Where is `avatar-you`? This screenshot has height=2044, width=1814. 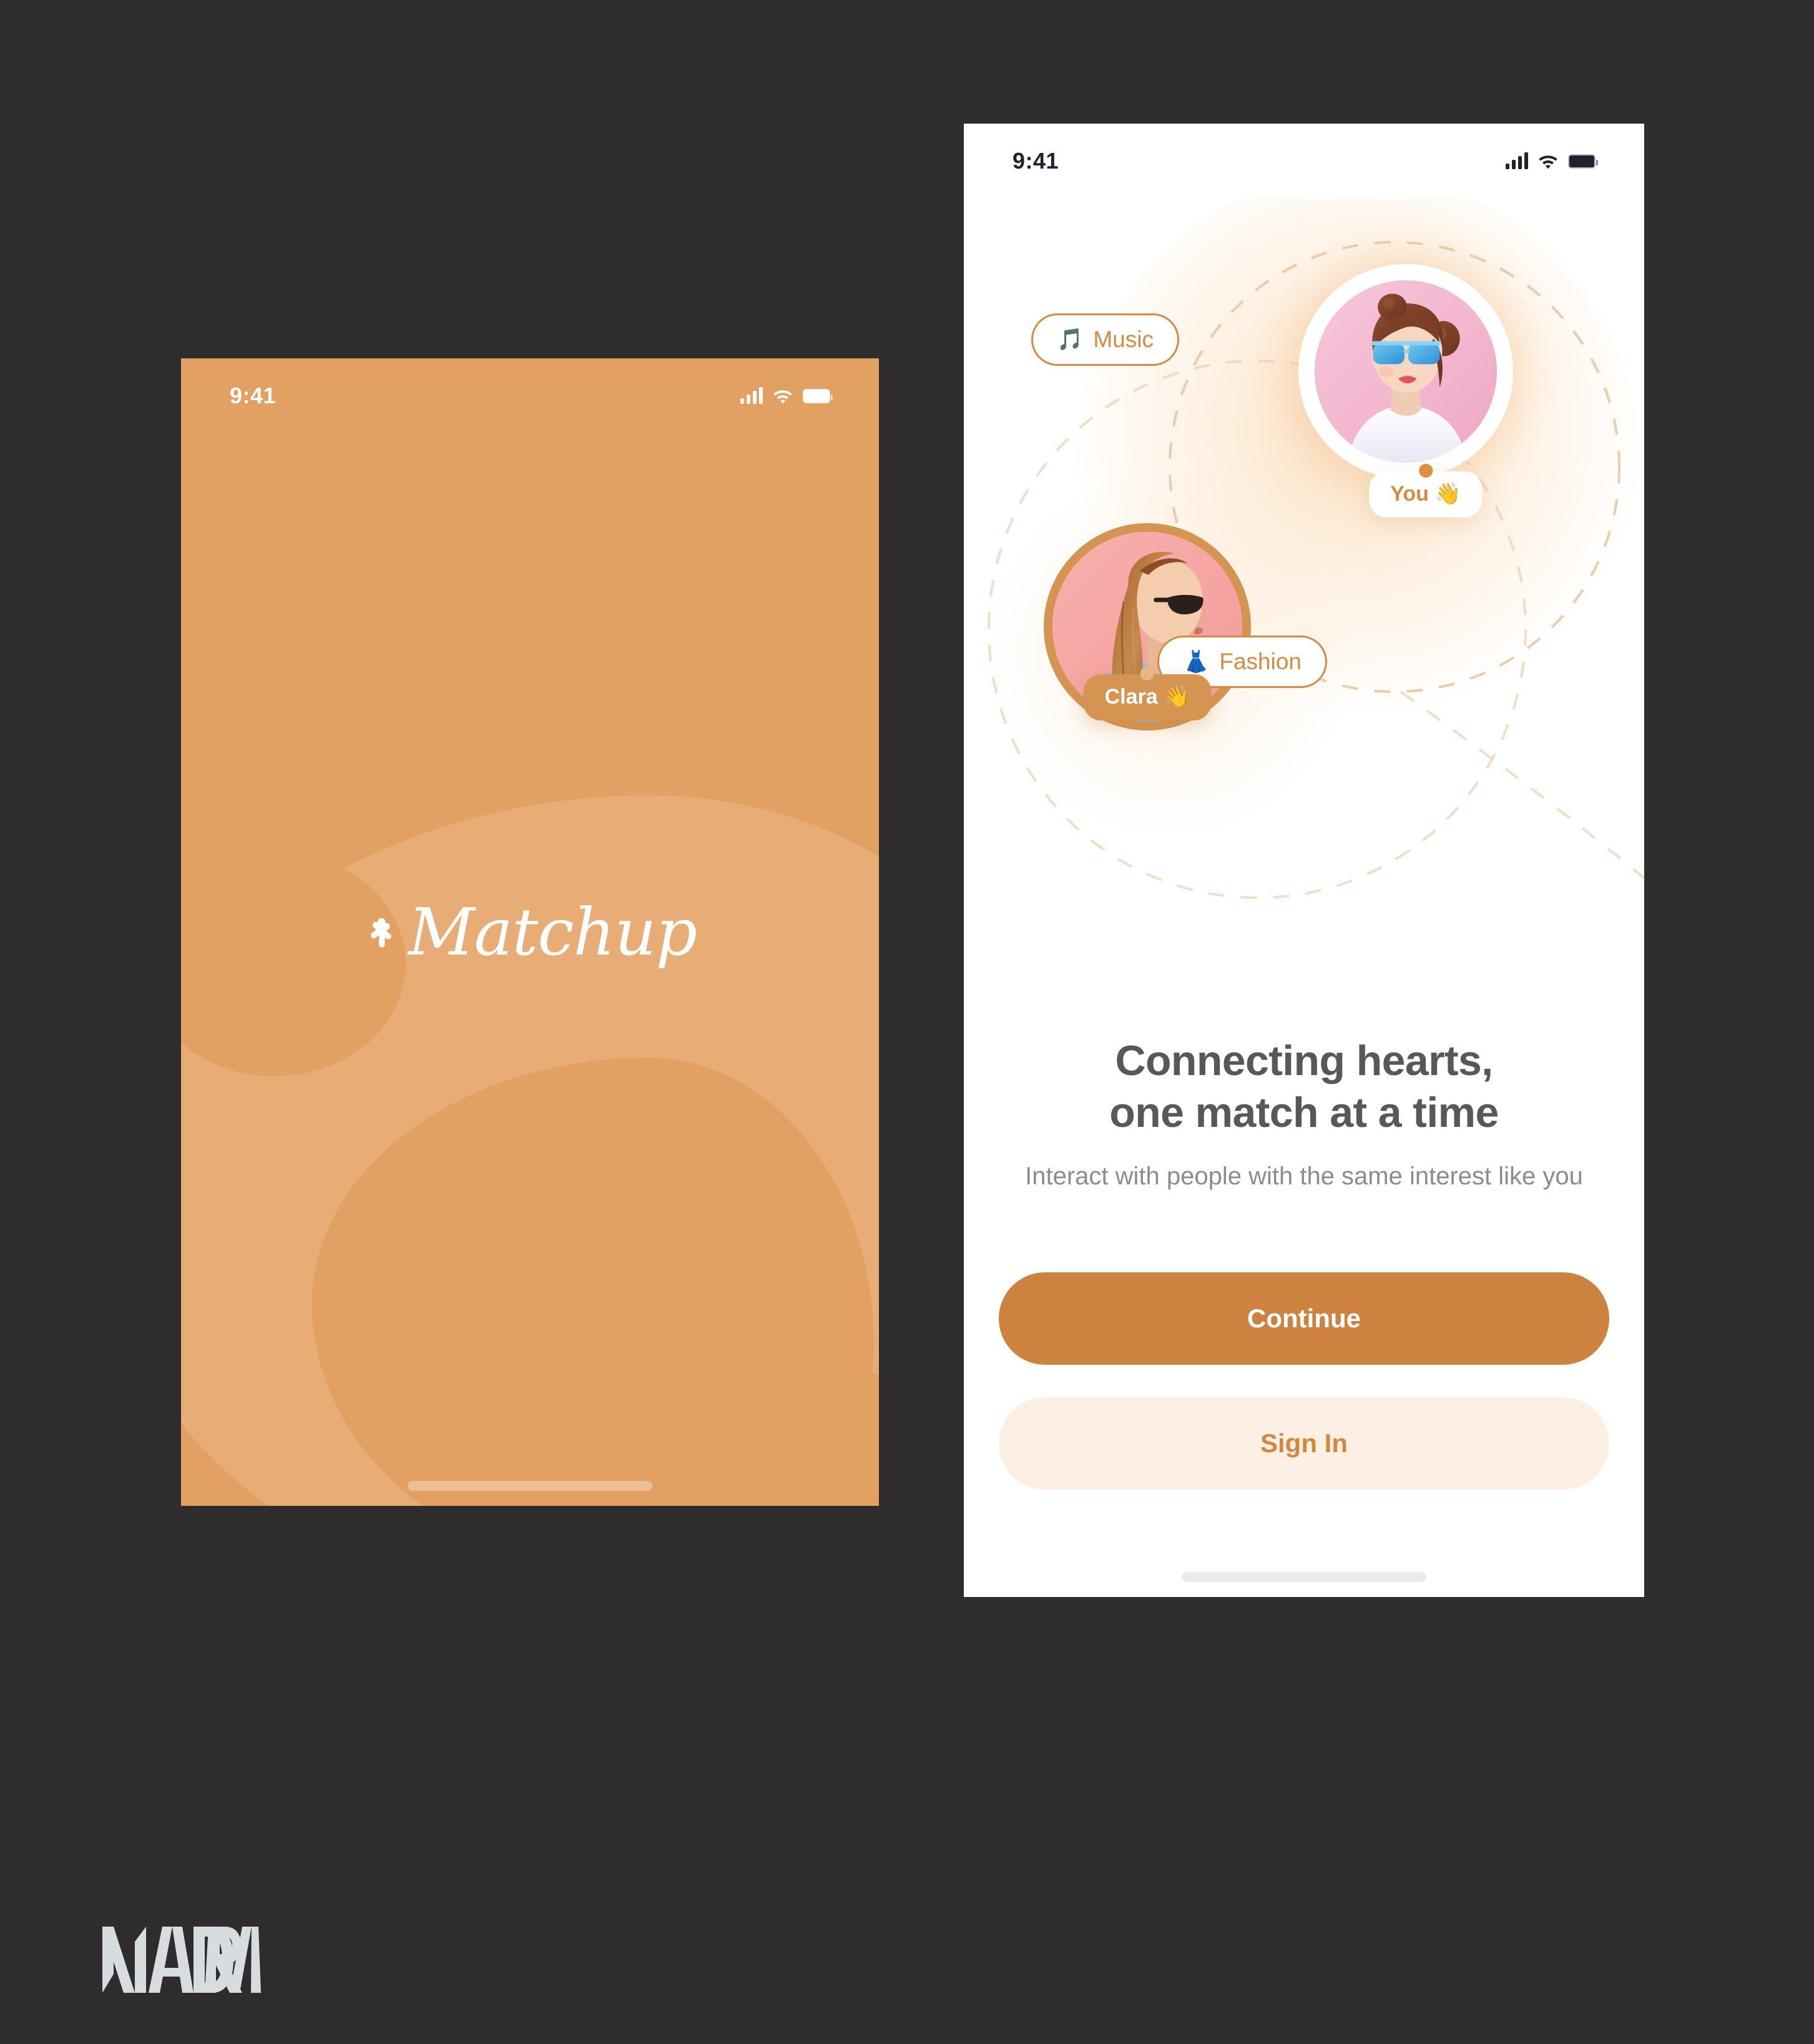 avatar-you is located at coordinates (1405, 371).